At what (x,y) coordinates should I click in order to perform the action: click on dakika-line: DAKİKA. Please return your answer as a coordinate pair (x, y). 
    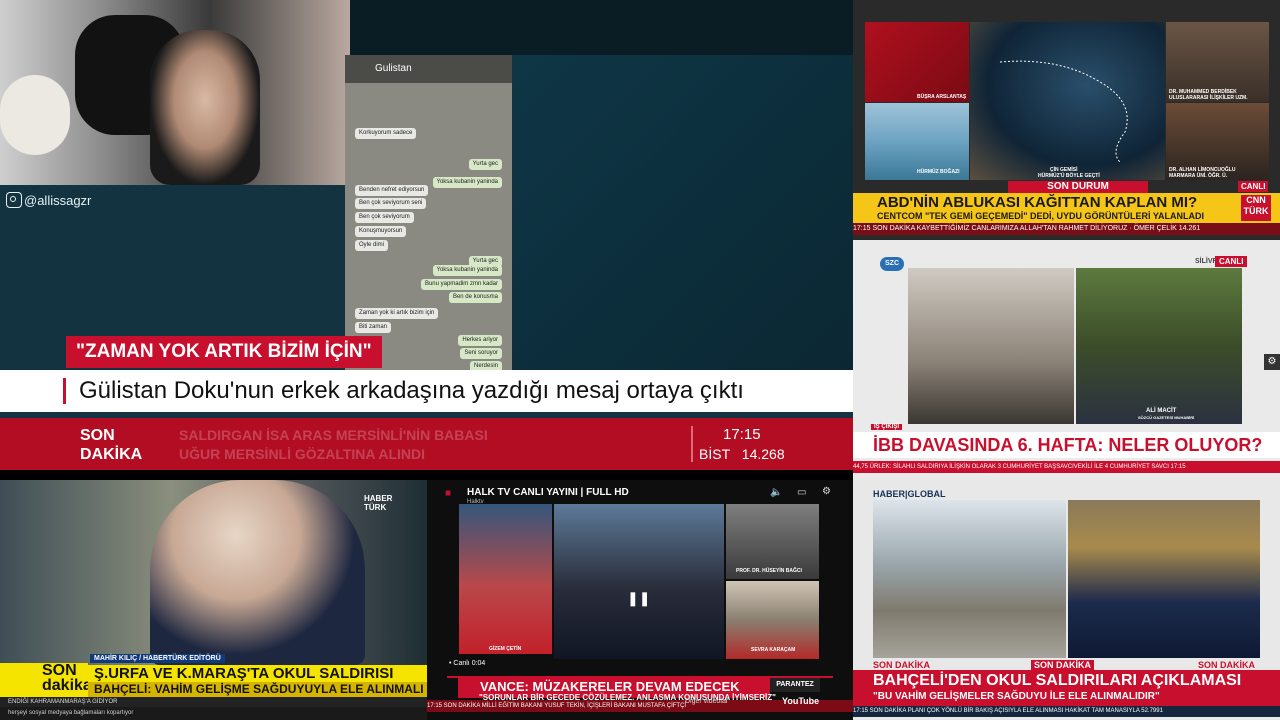
    Looking at the image, I should click on (111, 454).